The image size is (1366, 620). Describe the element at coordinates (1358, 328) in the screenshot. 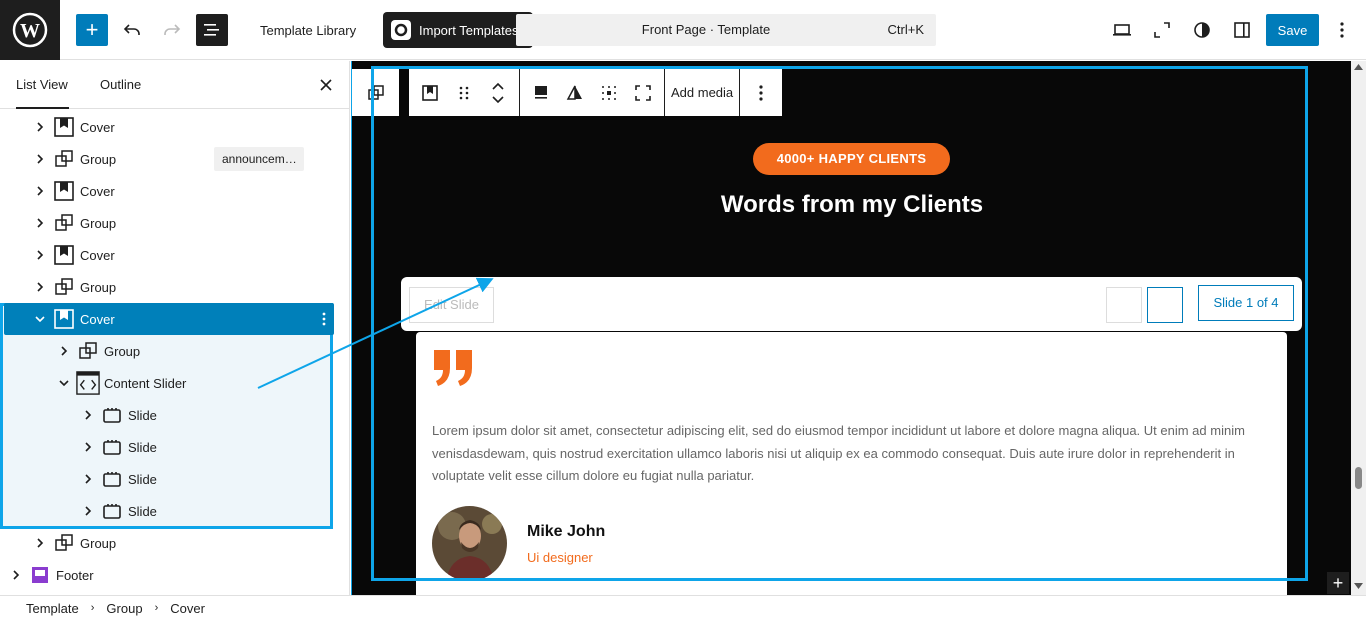

I see `canvas-scrollbar` at that location.